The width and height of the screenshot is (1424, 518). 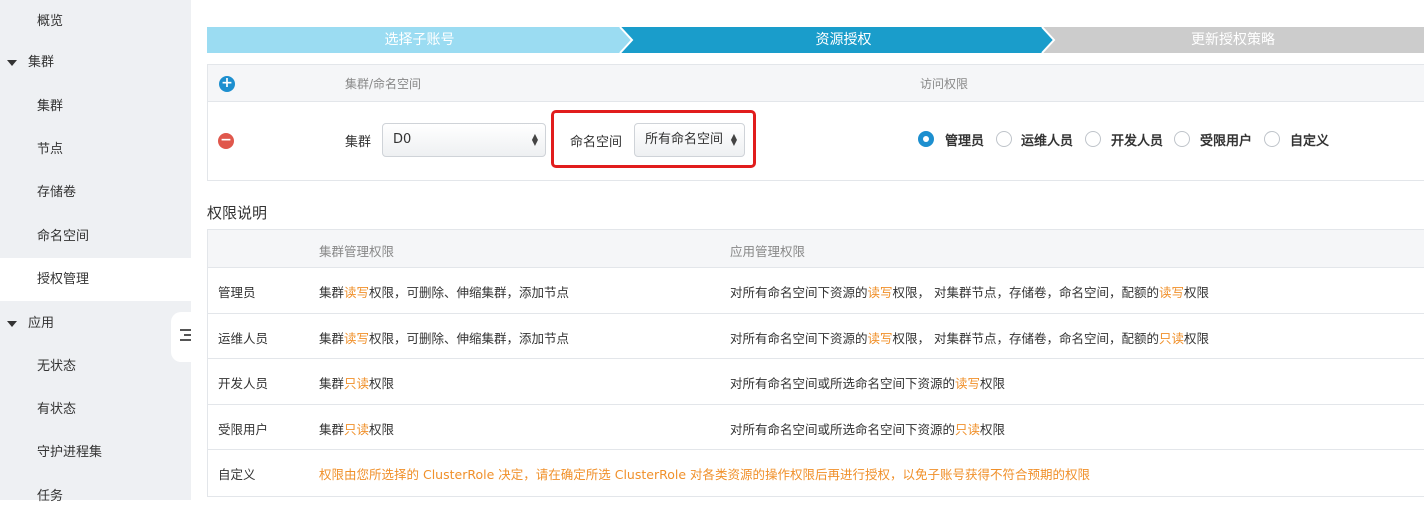 What do you see at coordinates (95, 366) in the screenshot?
I see `sidebar-item-deployments: 无状态` at bounding box center [95, 366].